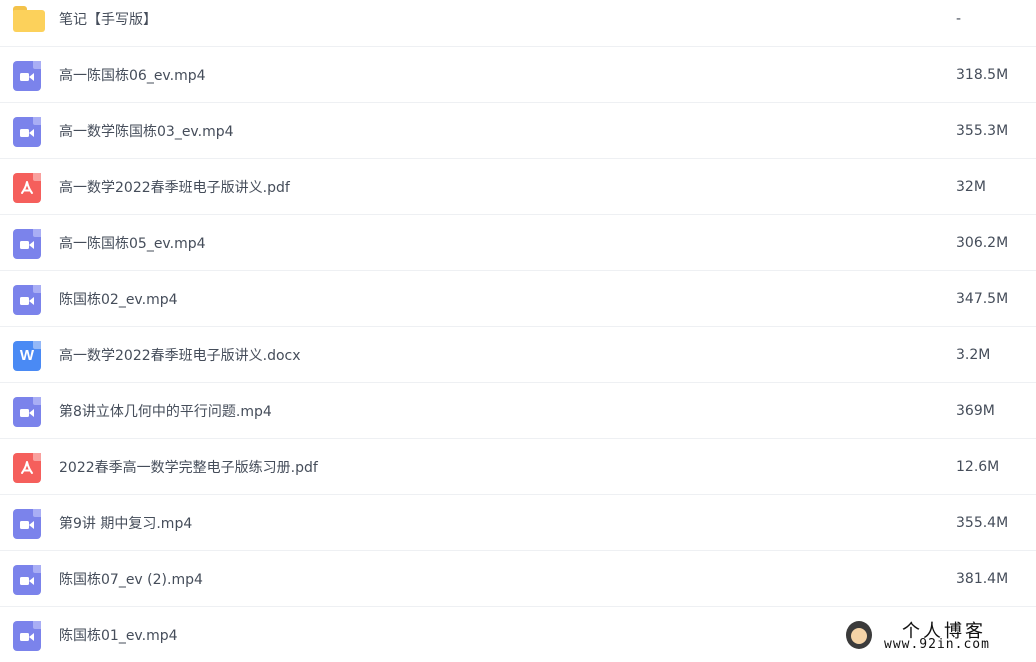  I want to click on file-row: 高一数学2022春季班电子版讲义.pdf 32M, so click(518, 187).